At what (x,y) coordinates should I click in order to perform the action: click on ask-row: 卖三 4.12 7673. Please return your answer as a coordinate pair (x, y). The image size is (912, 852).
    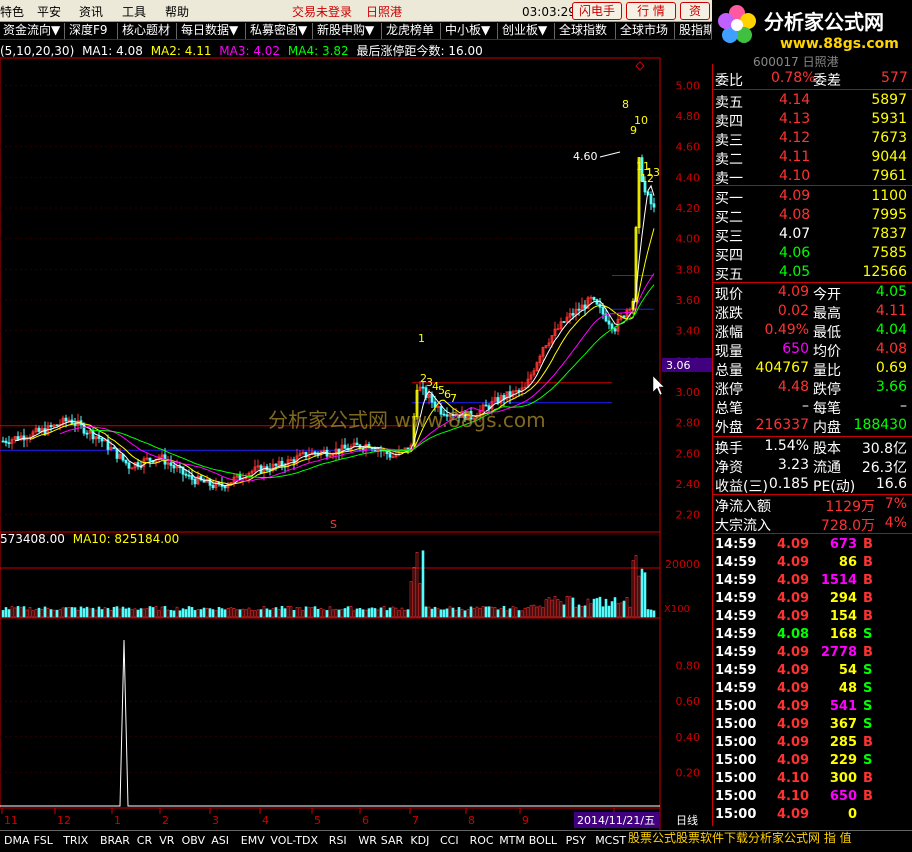
    Looking at the image, I should click on (812, 139).